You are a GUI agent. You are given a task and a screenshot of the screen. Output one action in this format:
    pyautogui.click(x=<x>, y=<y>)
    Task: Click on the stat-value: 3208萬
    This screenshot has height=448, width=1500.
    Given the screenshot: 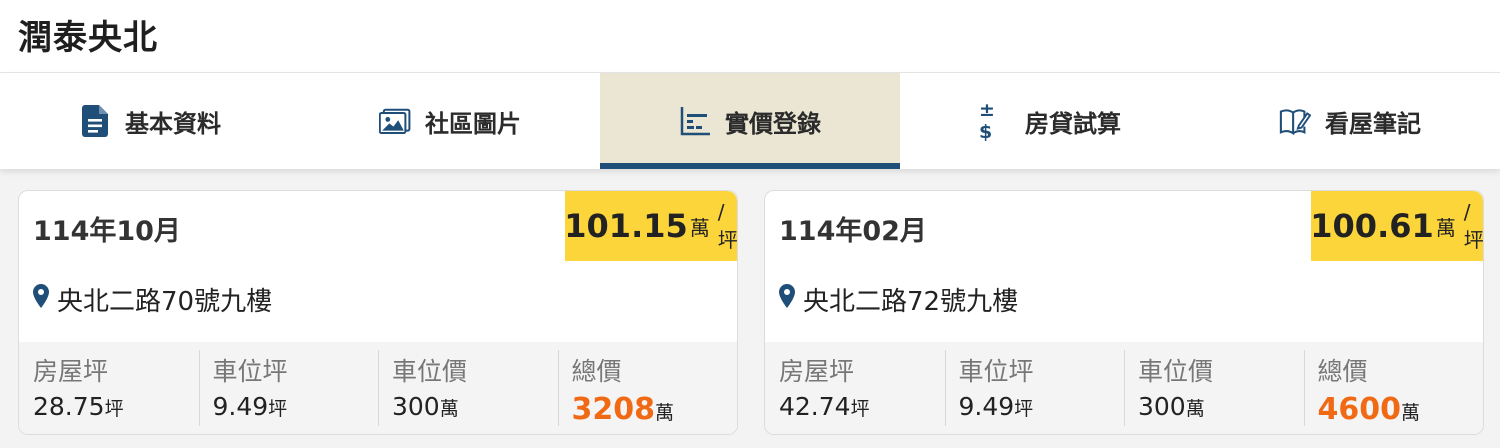 What is the action you would take?
    pyautogui.click(x=648, y=409)
    